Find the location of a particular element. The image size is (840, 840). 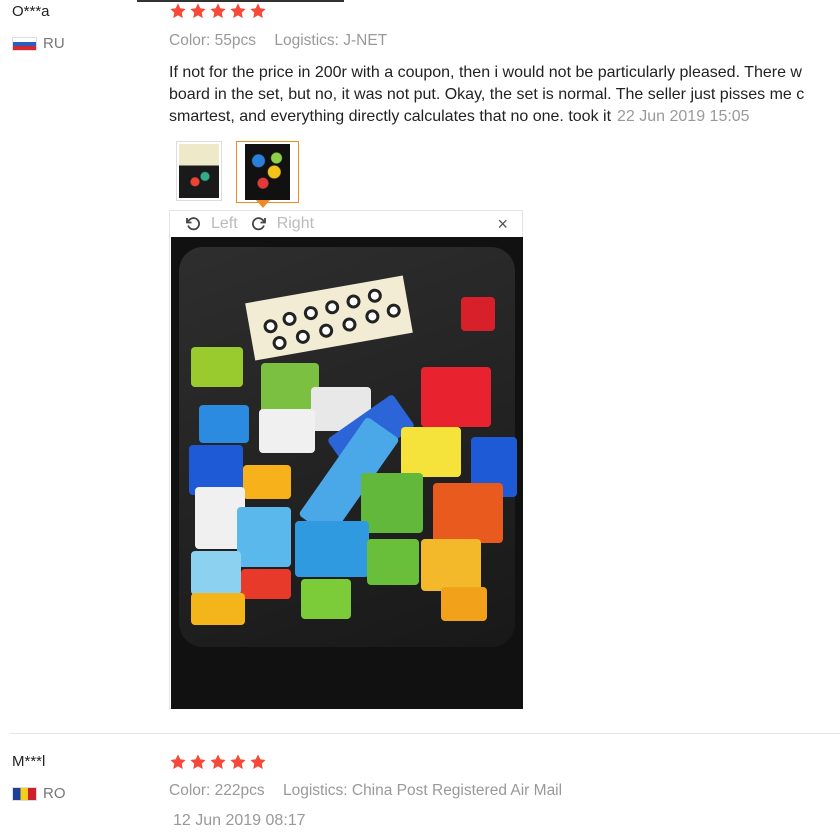

selected-pointer-icon is located at coordinates (263, 204).